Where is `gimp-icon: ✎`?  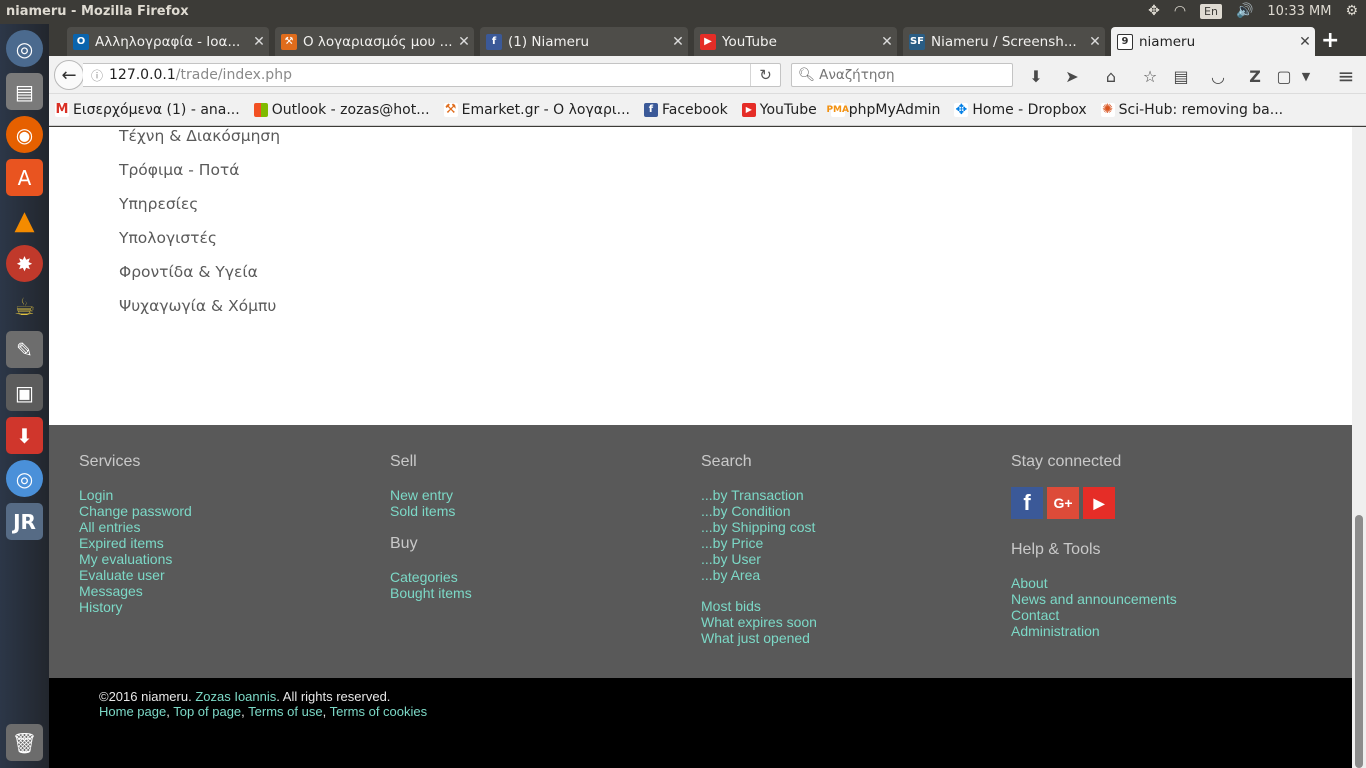
gimp-icon: ✎ is located at coordinates (24, 349).